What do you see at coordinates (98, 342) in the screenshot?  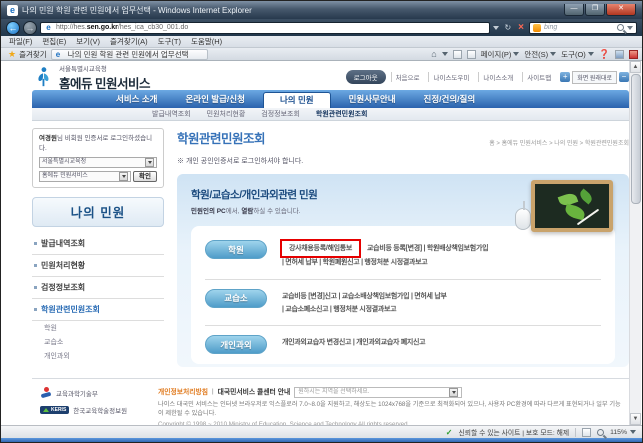 I see `sidebar-sub-gyoseupso: 교습소` at bounding box center [98, 342].